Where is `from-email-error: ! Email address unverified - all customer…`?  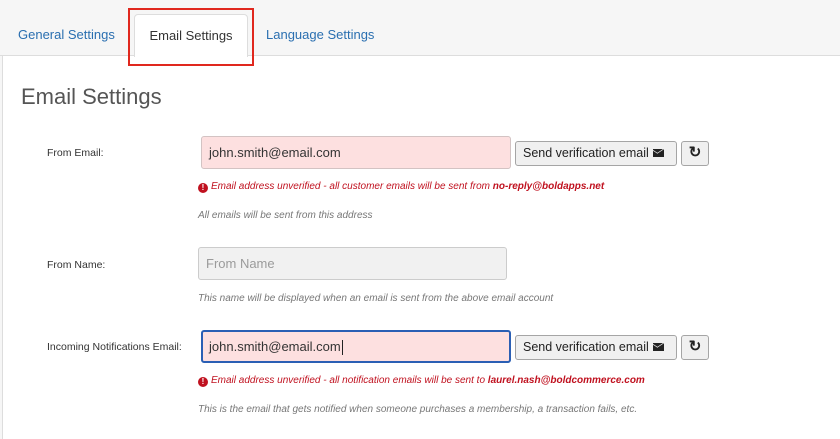 from-email-error: ! Email address unverified - all customer… is located at coordinates (401, 187).